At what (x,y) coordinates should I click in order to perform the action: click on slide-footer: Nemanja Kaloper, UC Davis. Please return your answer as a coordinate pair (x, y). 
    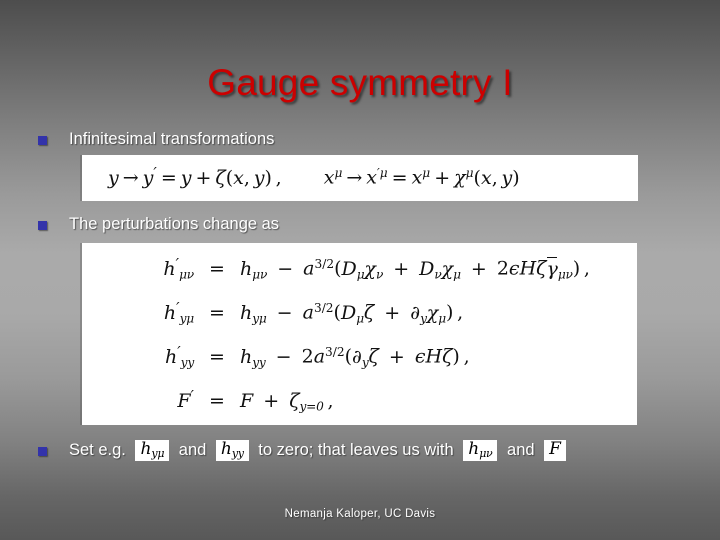
    Looking at the image, I should click on (360, 514).